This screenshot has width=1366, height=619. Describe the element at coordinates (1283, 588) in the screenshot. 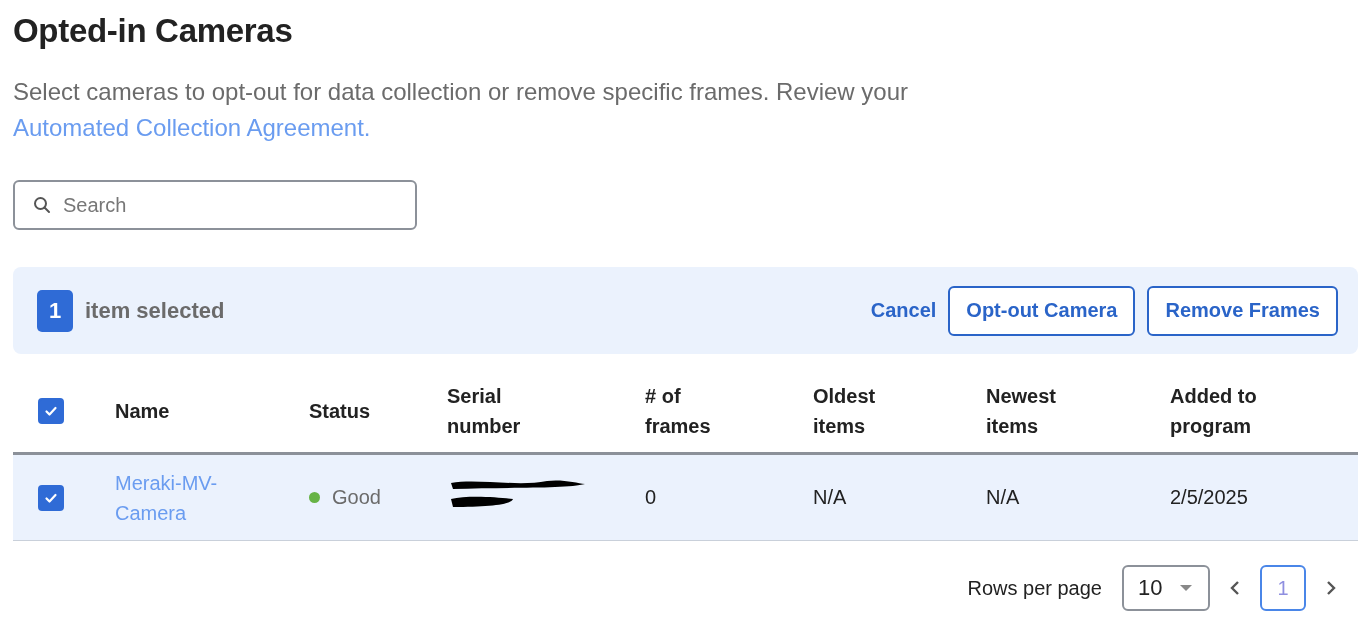

I see `page-button: 1` at that location.